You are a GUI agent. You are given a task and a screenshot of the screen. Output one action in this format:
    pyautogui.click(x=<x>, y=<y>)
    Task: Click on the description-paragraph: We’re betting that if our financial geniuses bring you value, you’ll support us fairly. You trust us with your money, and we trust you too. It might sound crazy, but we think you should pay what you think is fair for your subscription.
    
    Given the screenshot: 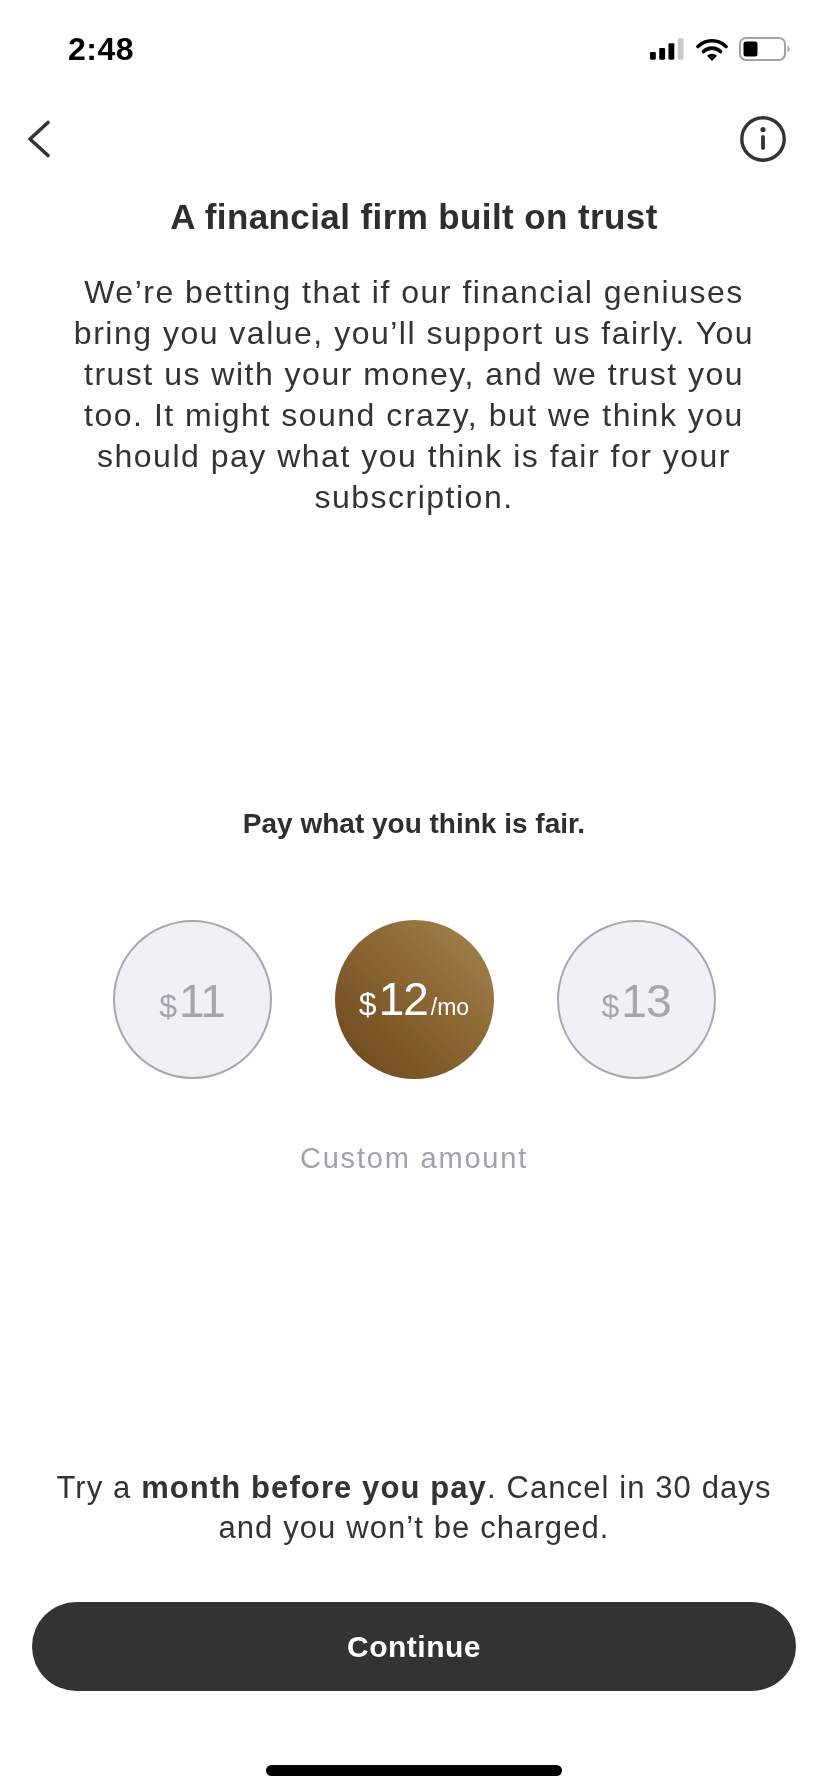 What is the action you would take?
    pyautogui.click(x=414, y=395)
    